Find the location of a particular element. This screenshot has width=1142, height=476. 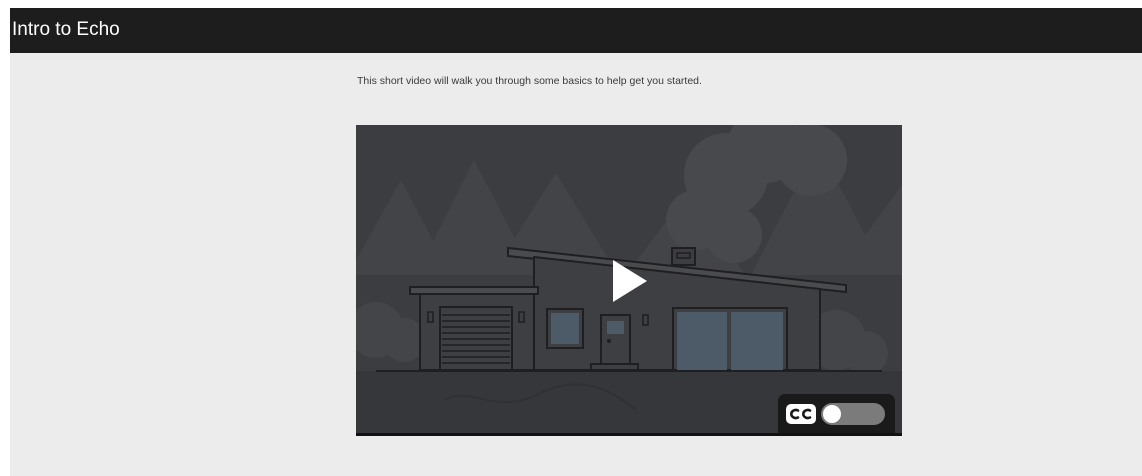

closed-captions-icon is located at coordinates (801, 414).